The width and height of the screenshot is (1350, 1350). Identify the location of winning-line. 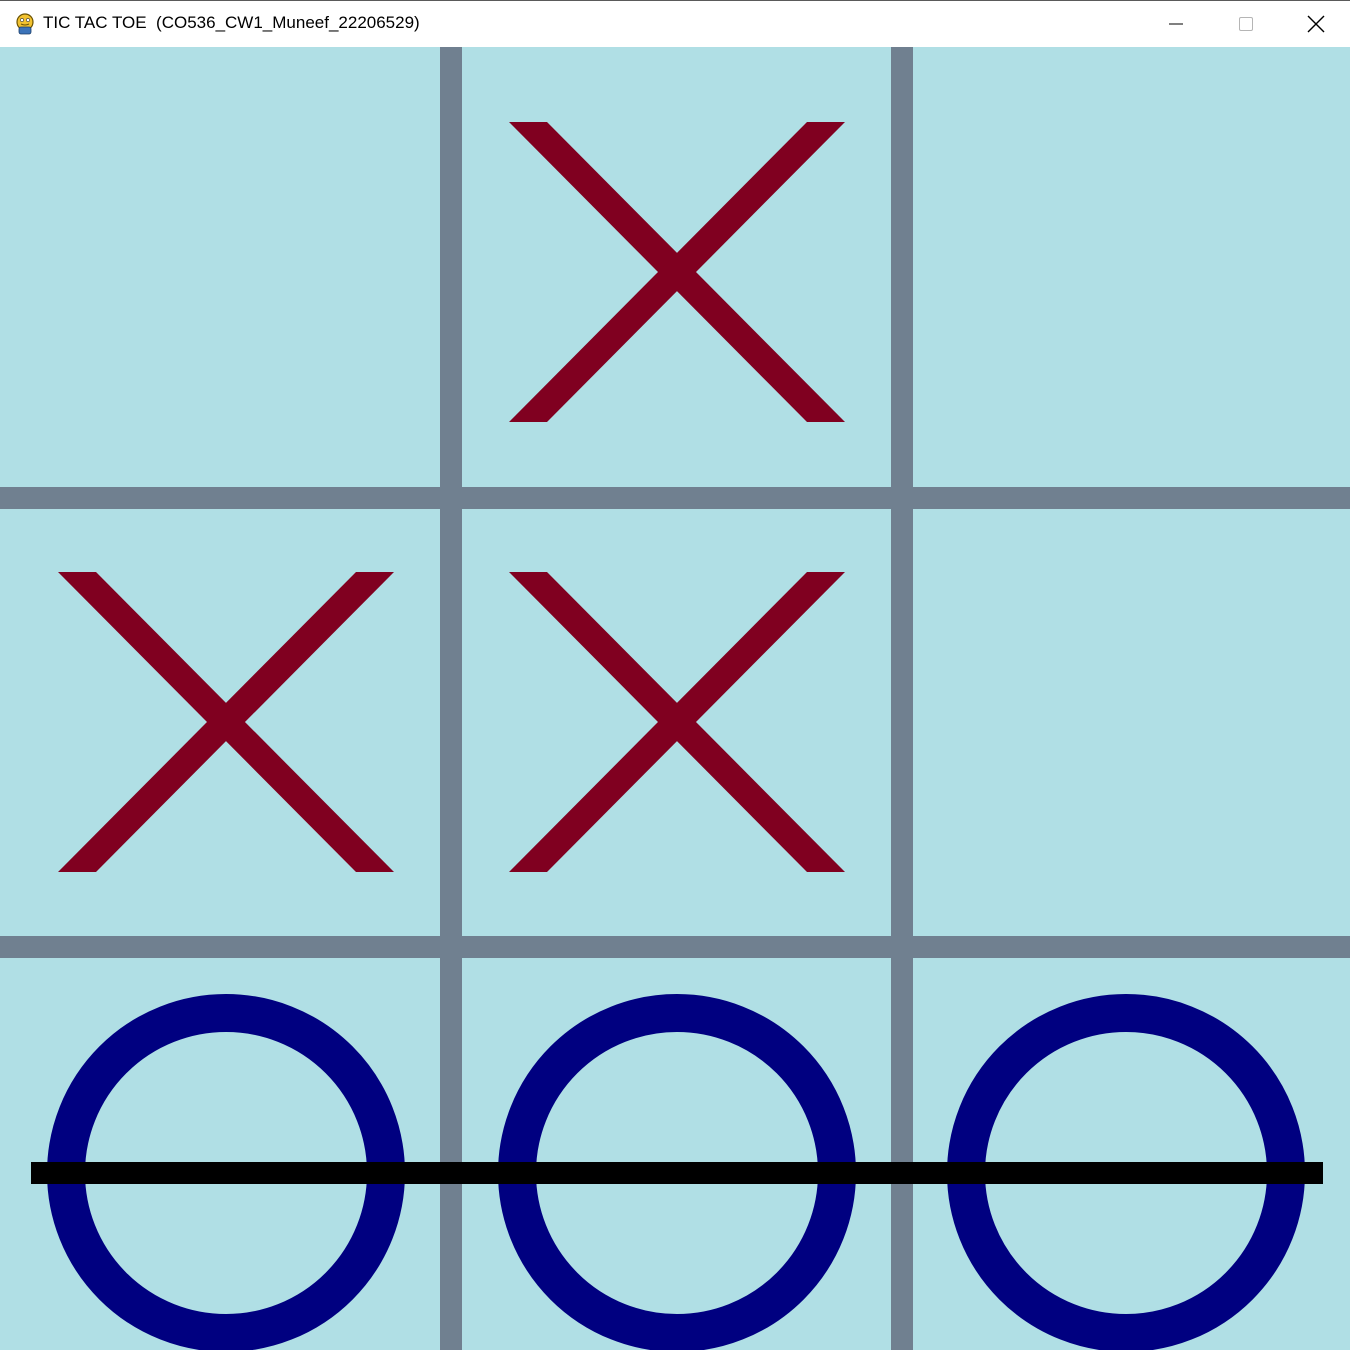
(677, 1173).